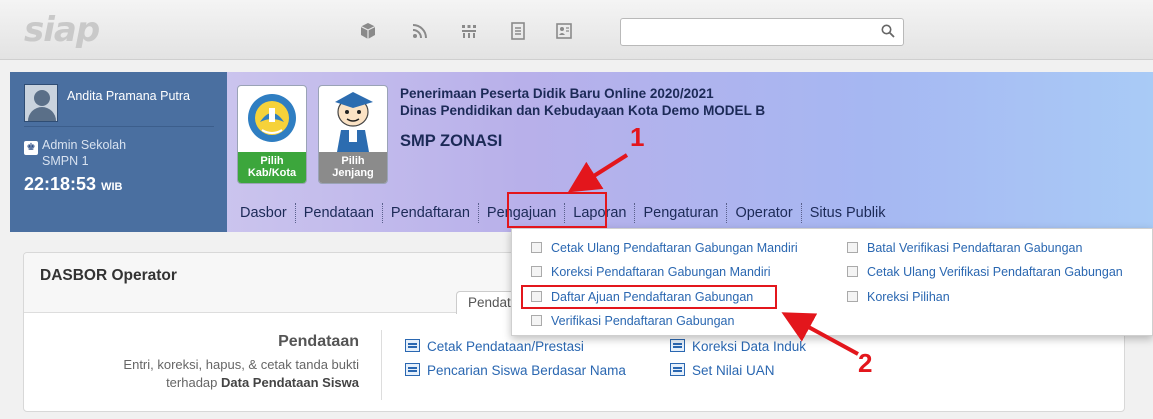  What do you see at coordinates (865, 363) in the screenshot?
I see `annotation-number-2: 2` at bounding box center [865, 363].